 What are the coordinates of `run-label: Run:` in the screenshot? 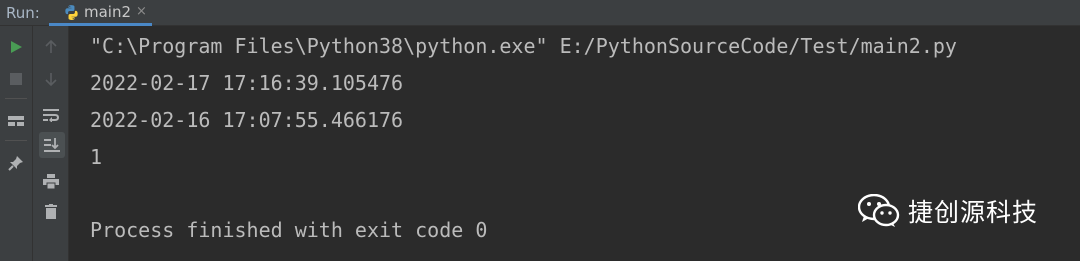 It's located at (23, 13).